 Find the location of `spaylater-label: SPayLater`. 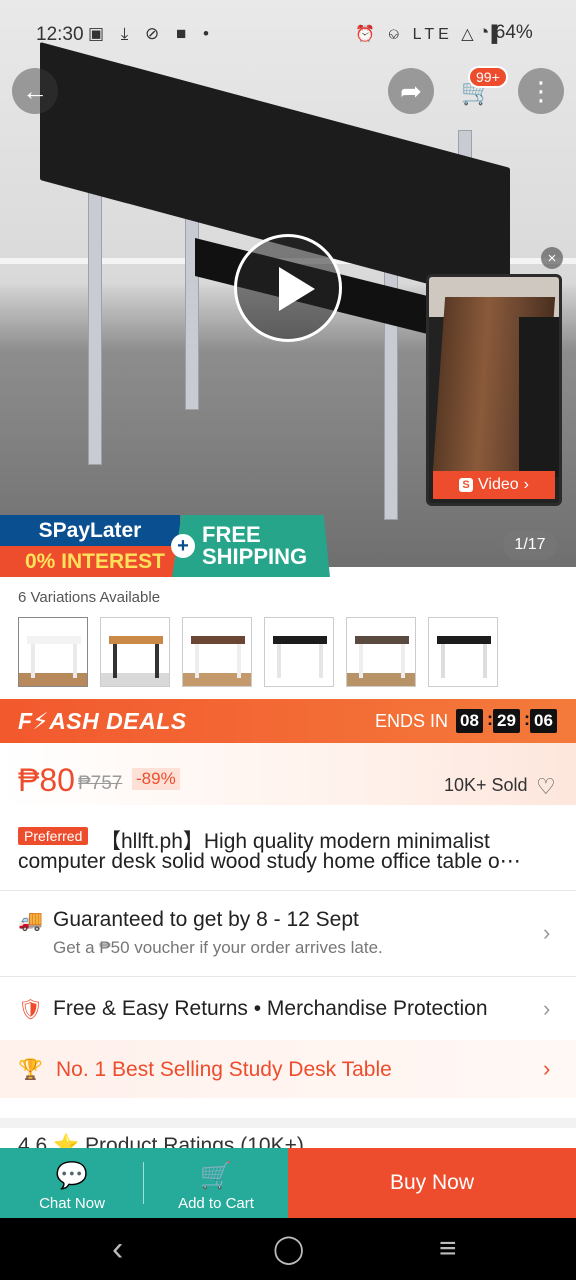

spaylater-label: SPayLater is located at coordinates (90, 530).